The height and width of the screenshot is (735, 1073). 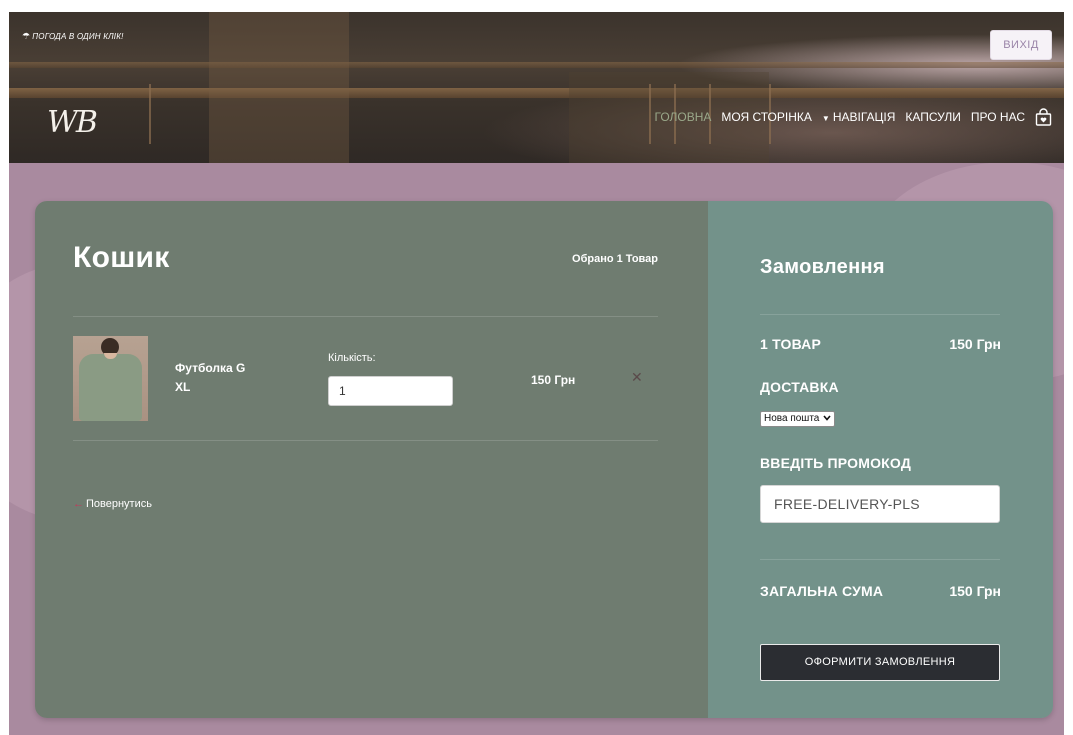 What do you see at coordinates (932, 117) in the screenshot?
I see `nav-item-capsules: КАПСУЛИ` at bounding box center [932, 117].